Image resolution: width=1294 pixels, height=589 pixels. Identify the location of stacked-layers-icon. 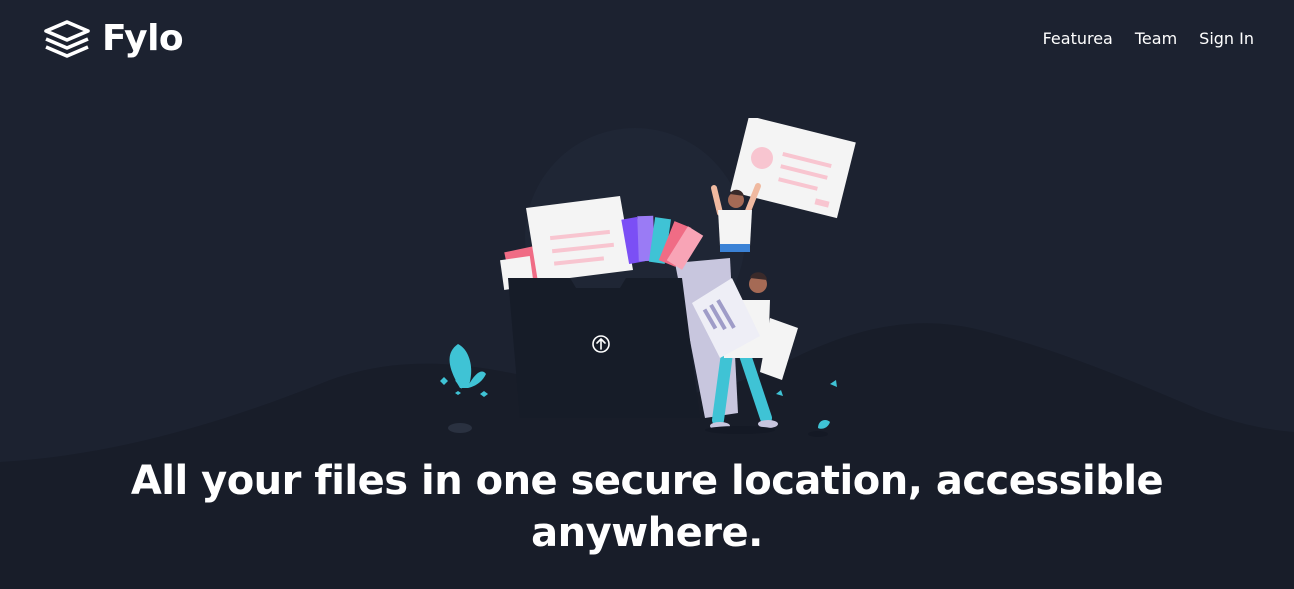
(67, 39).